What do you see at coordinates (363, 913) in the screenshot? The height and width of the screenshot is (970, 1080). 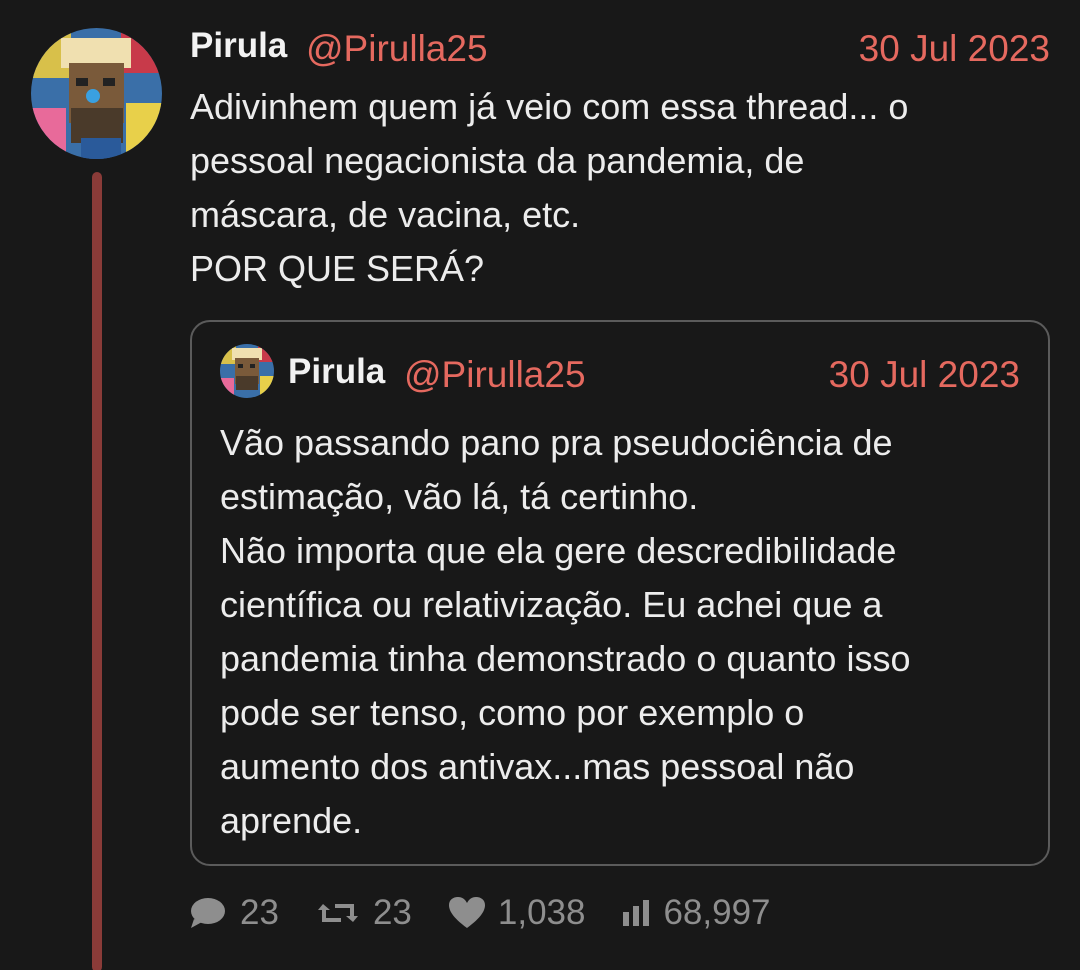 I see `retweet-button: 23` at bounding box center [363, 913].